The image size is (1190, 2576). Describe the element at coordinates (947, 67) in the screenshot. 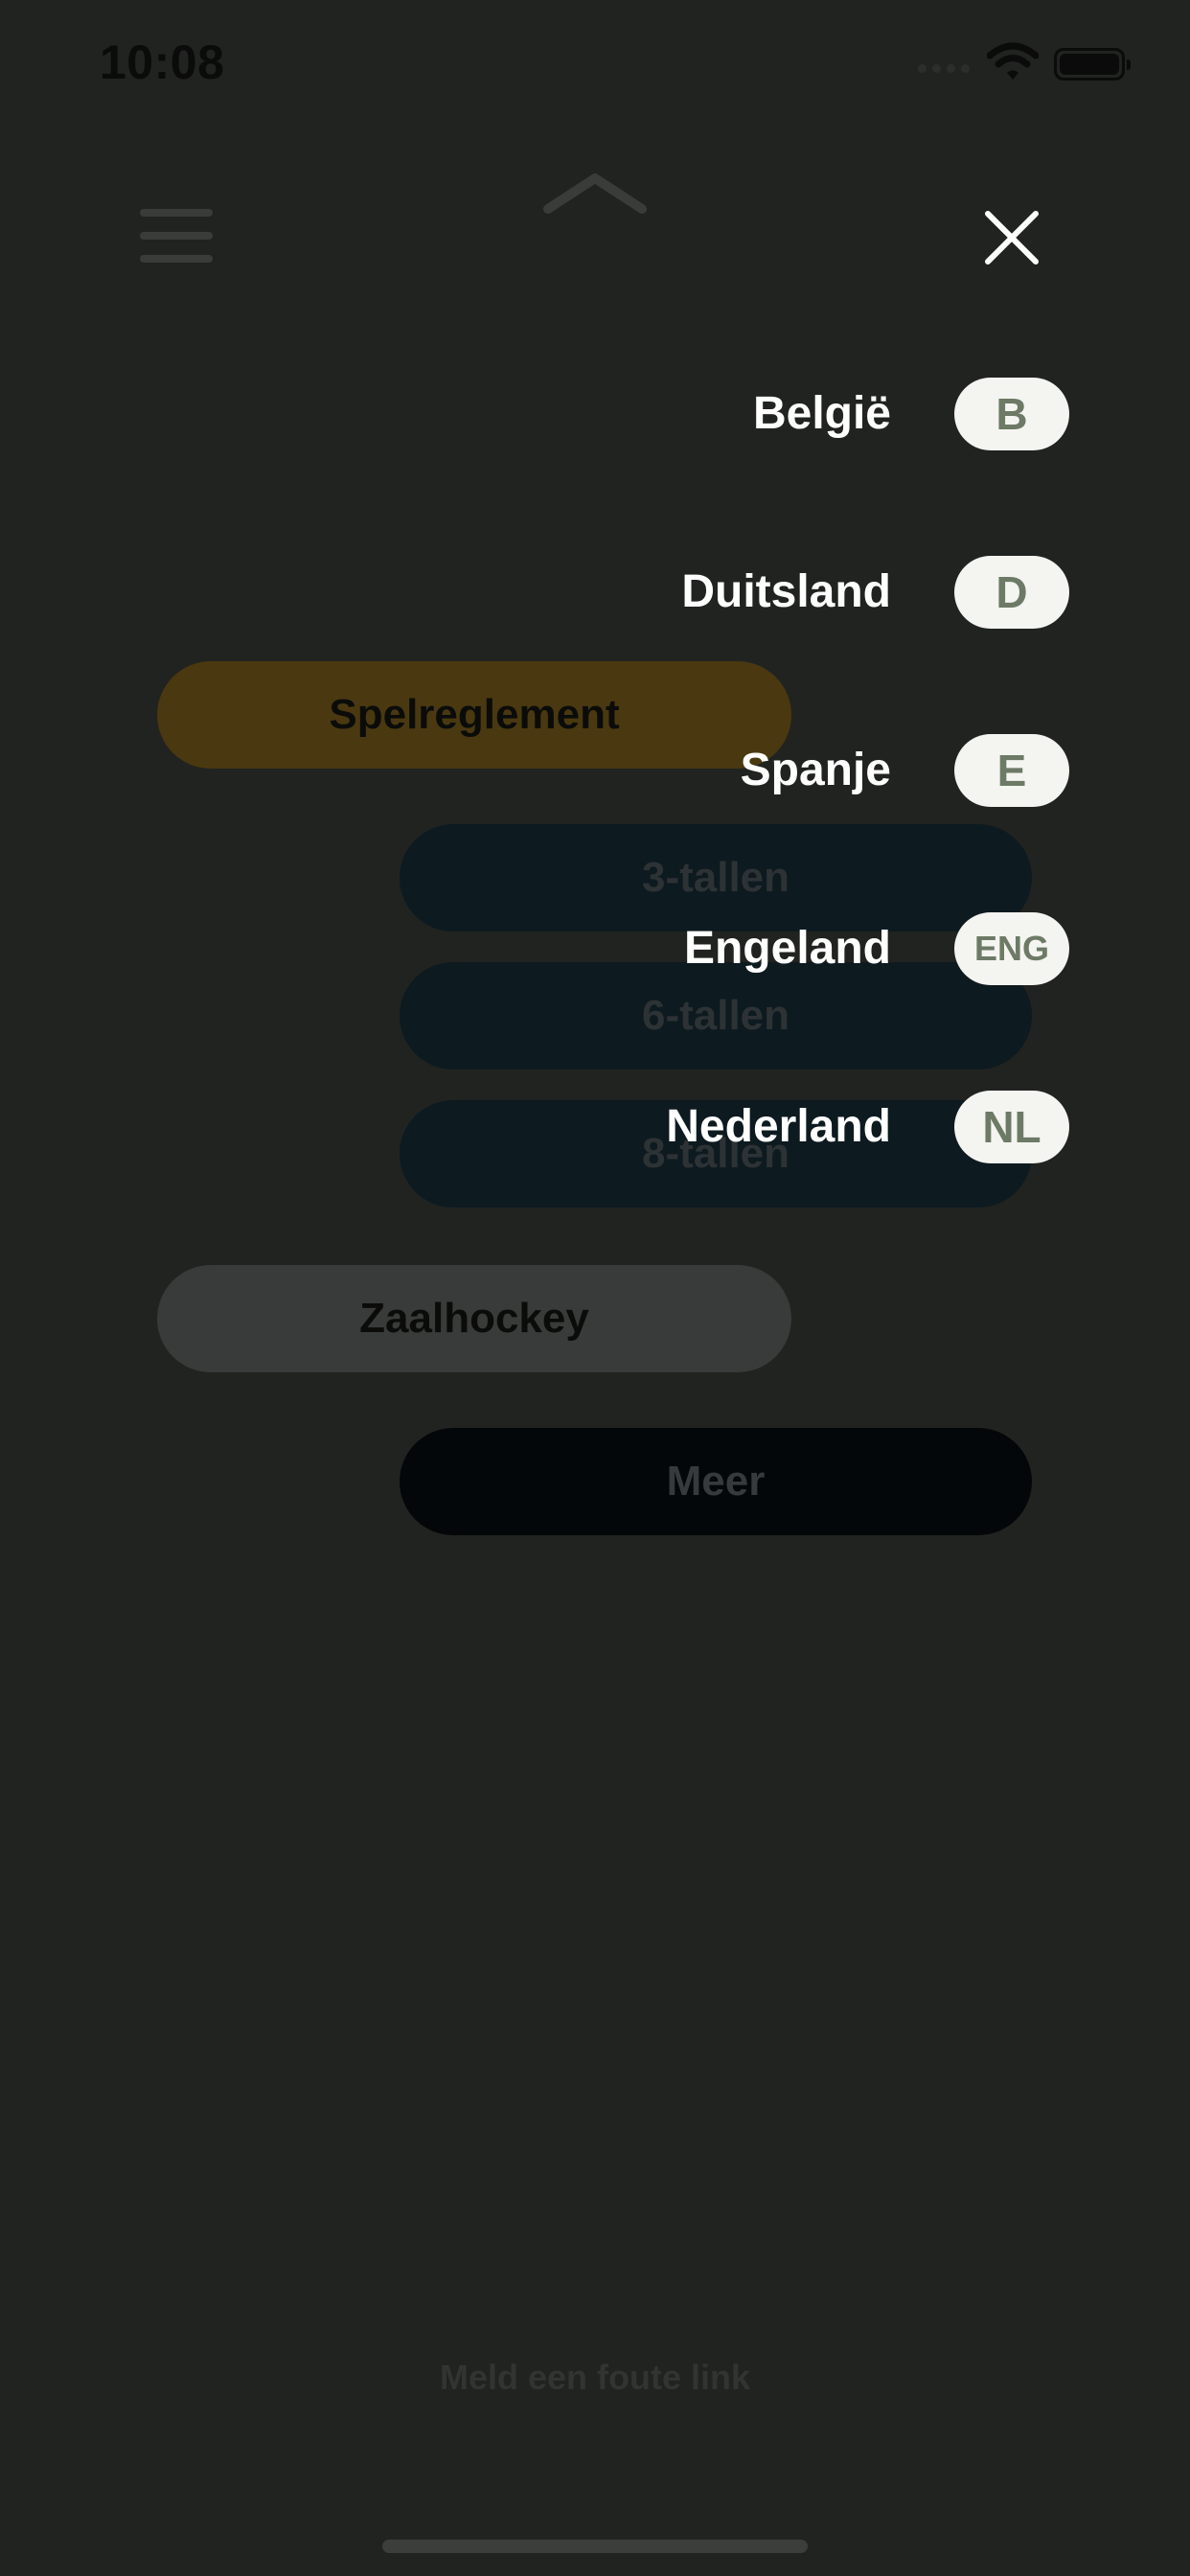

I see `signal-icon` at that location.